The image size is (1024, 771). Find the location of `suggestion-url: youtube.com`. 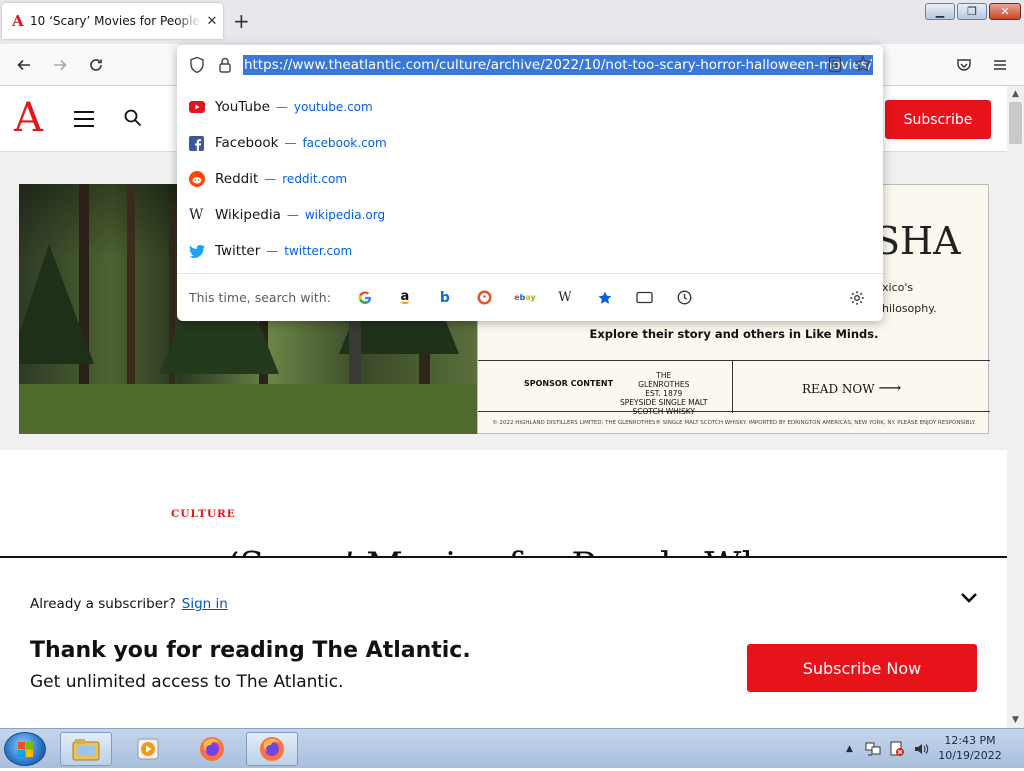

suggestion-url: youtube.com is located at coordinates (333, 107).